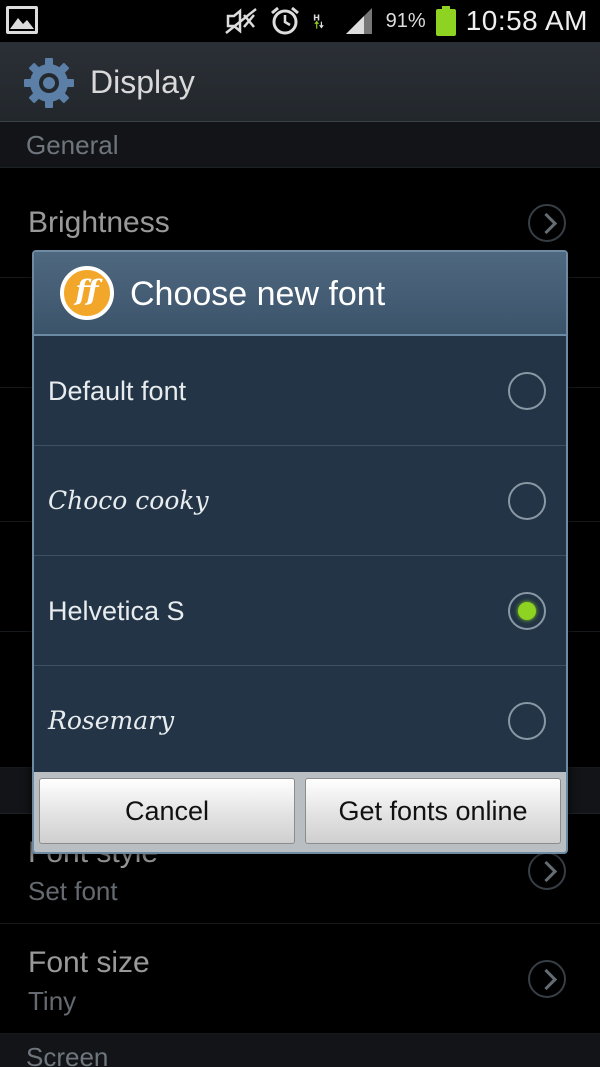  What do you see at coordinates (167, 811) in the screenshot?
I see `cancel-button: Cancel` at bounding box center [167, 811].